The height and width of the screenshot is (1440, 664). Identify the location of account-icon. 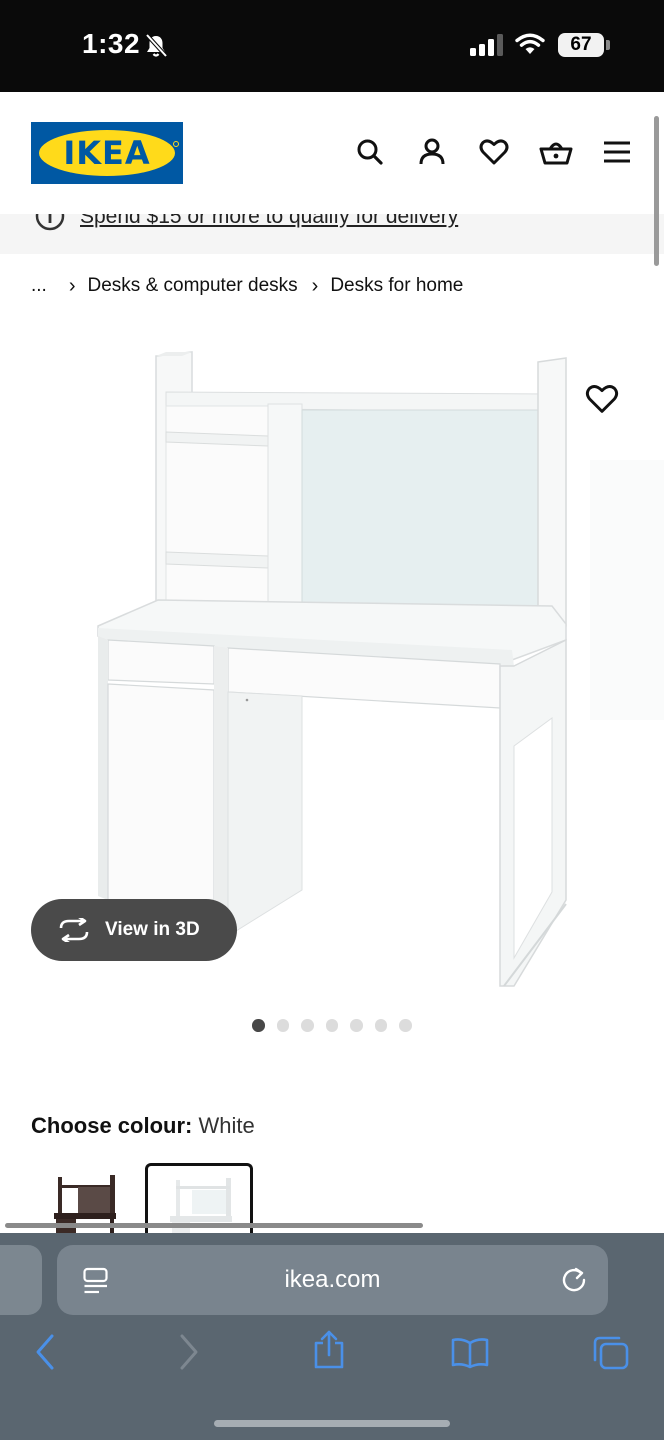
(432, 152).